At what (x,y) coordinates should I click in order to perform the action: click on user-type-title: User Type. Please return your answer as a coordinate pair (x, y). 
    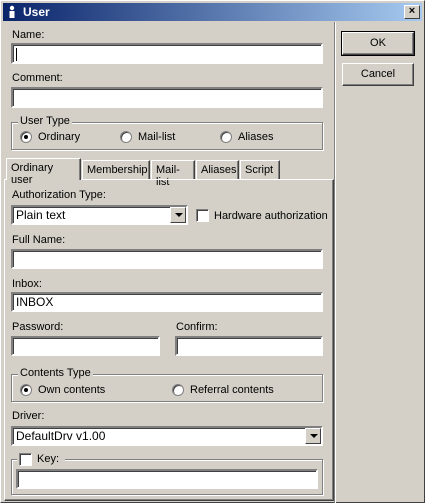
    Looking at the image, I should click on (45, 121).